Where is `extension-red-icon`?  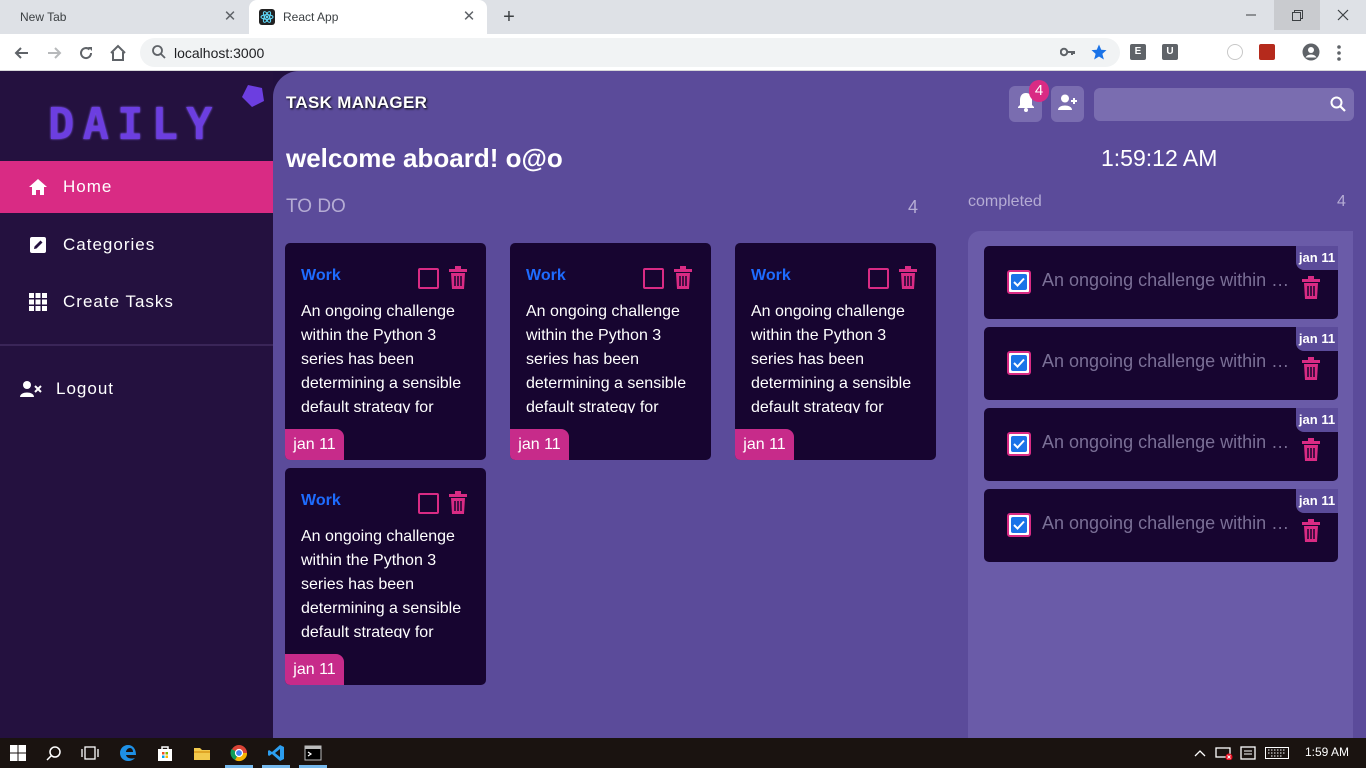
extension-red-icon is located at coordinates (1267, 52).